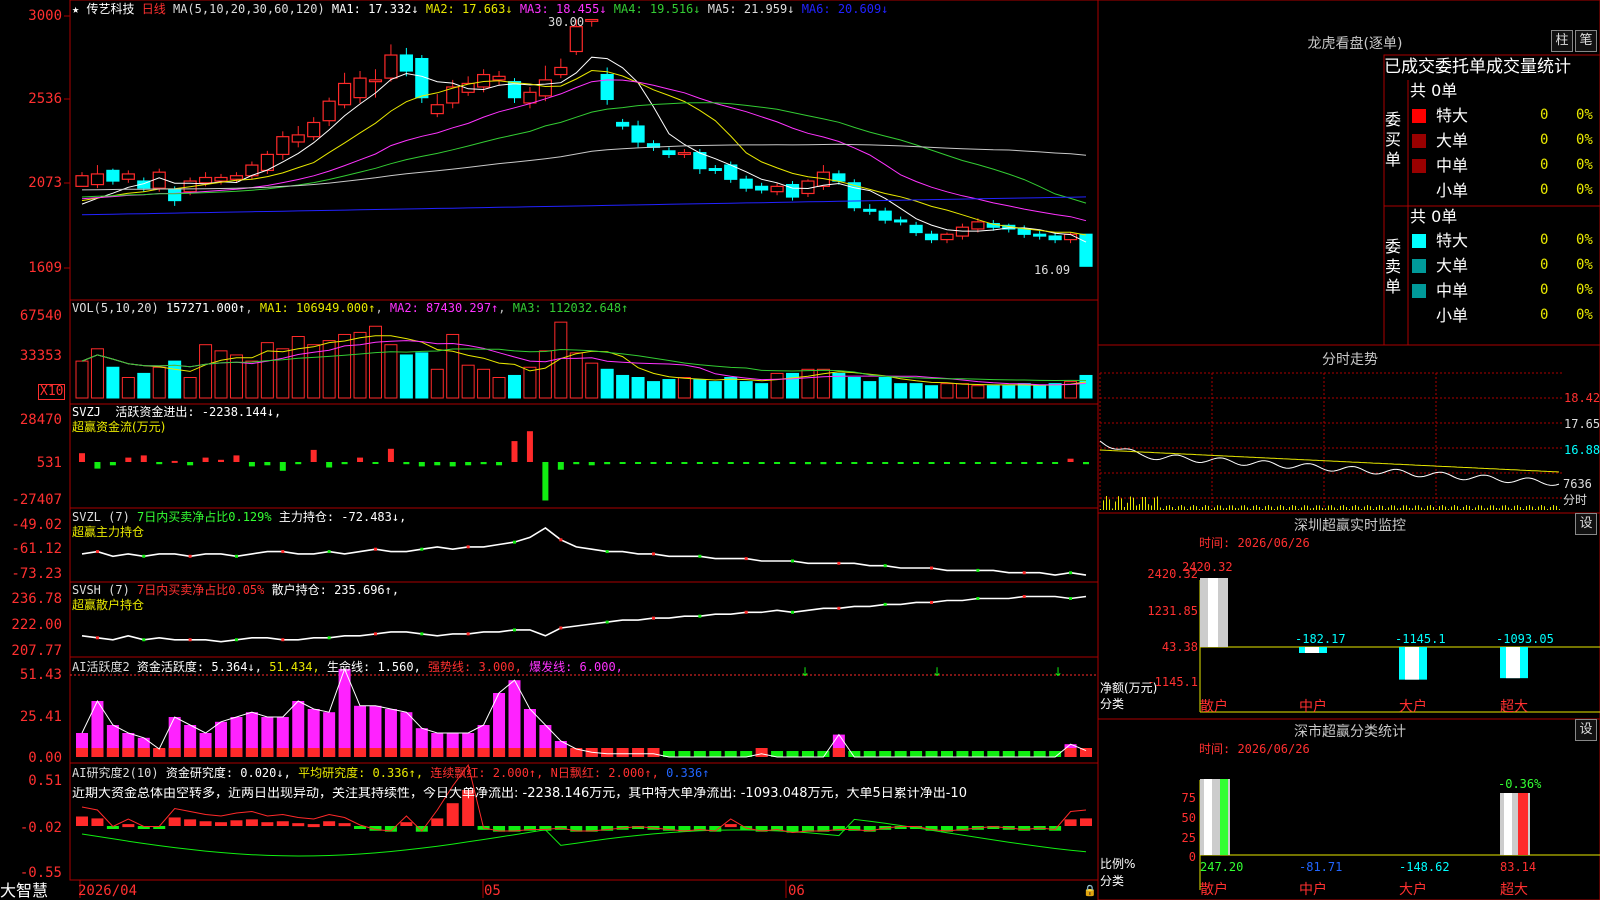 The height and width of the screenshot is (900, 1600). Describe the element at coordinates (1419, 166) in the screenshot. I see `buy-color-swatch` at that location.